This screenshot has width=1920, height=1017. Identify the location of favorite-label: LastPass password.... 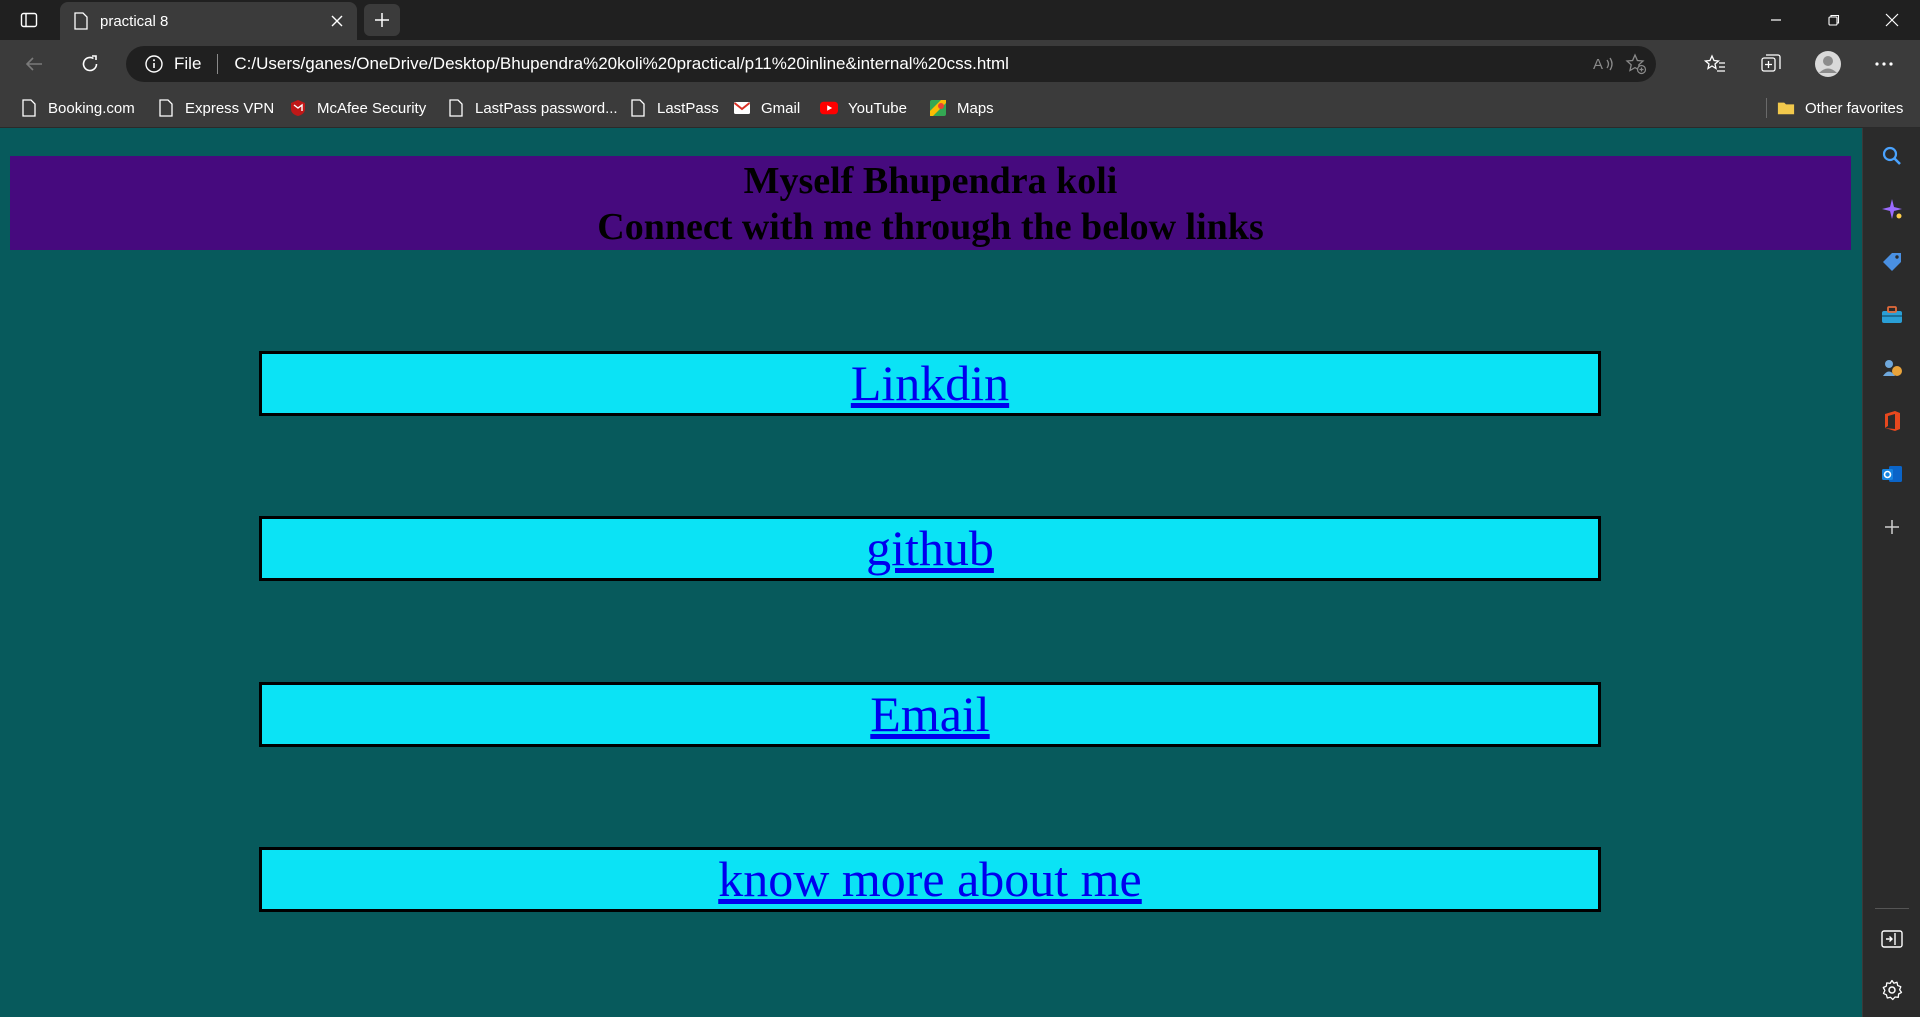
(546, 108).